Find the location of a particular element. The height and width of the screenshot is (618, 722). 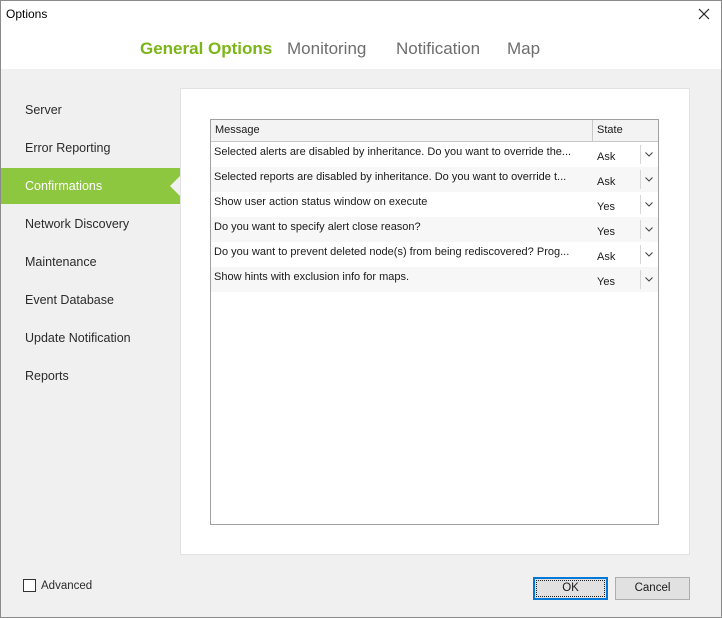

close-button is located at coordinates (704, 14).